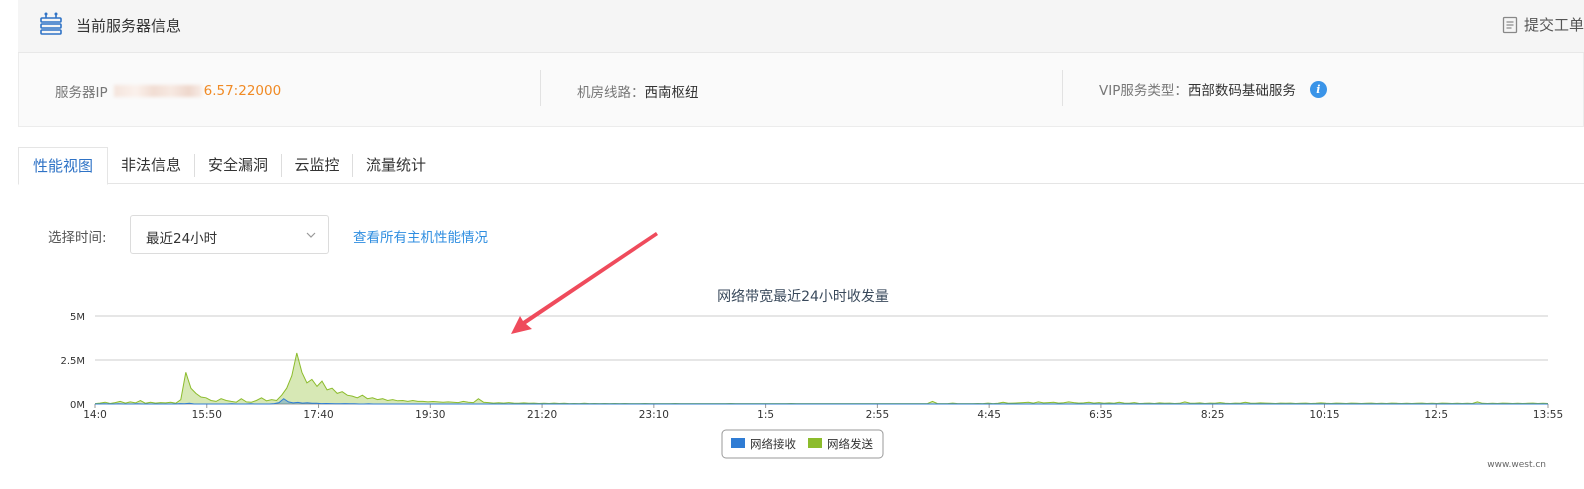  What do you see at coordinates (95, 415) in the screenshot?
I see `x-tick-label: 14:0` at bounding box center [95, 415].